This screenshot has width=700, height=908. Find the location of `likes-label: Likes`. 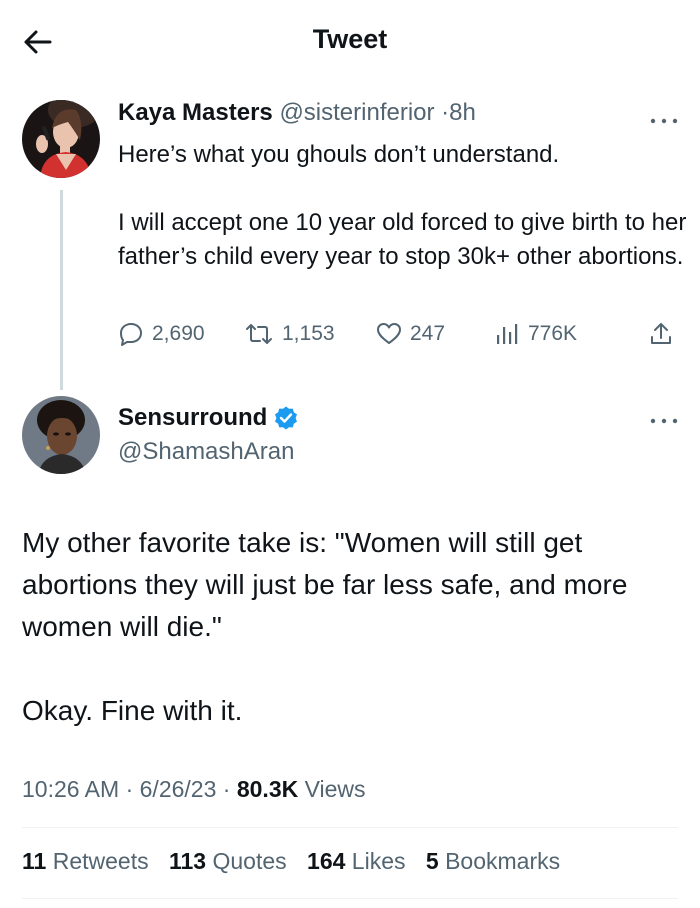

likes-label: Likes is located at coordinates (378, 861).